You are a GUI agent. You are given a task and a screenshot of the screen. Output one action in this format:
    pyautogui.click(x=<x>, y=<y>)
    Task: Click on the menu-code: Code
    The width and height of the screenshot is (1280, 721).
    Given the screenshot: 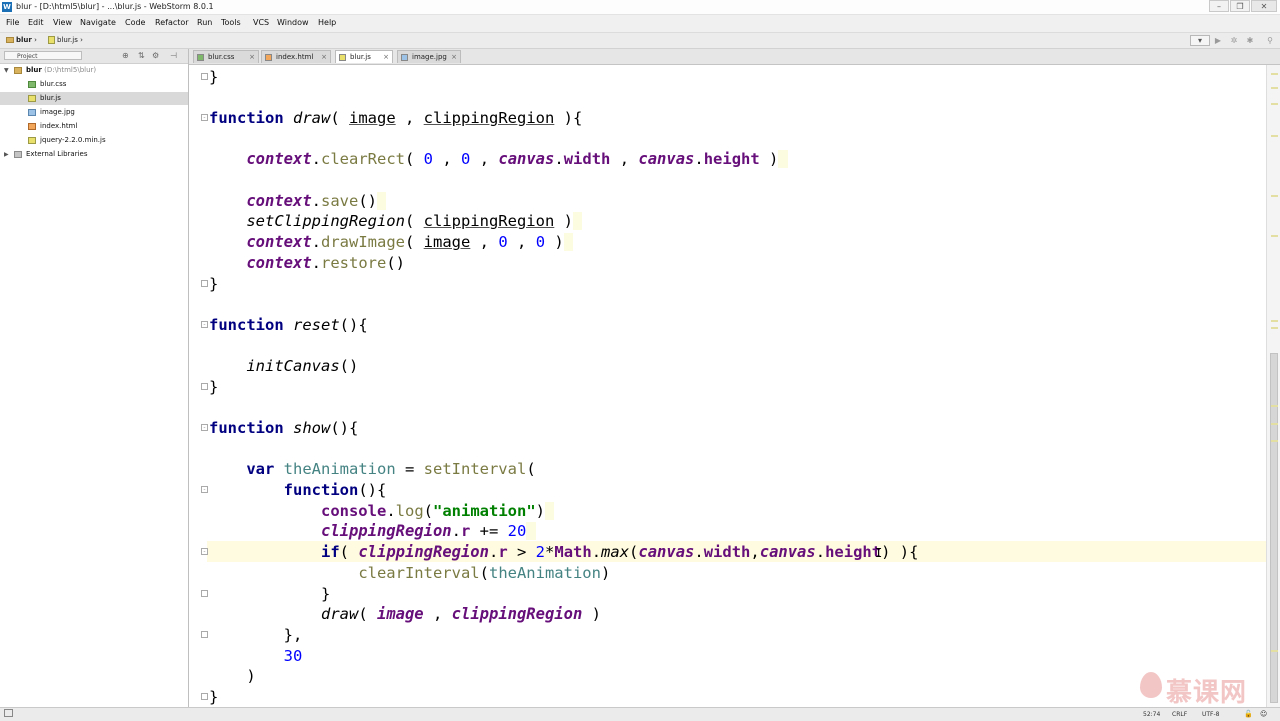 What is the action you would take?
    pyautogui.click(x=135, y=22)
    